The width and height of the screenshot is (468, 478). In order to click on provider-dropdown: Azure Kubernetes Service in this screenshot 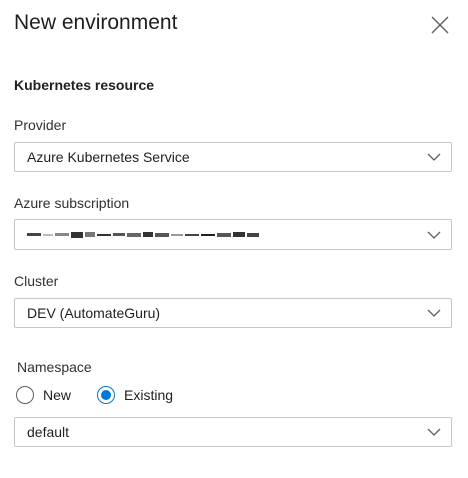, I will do `click(233, 157)`.